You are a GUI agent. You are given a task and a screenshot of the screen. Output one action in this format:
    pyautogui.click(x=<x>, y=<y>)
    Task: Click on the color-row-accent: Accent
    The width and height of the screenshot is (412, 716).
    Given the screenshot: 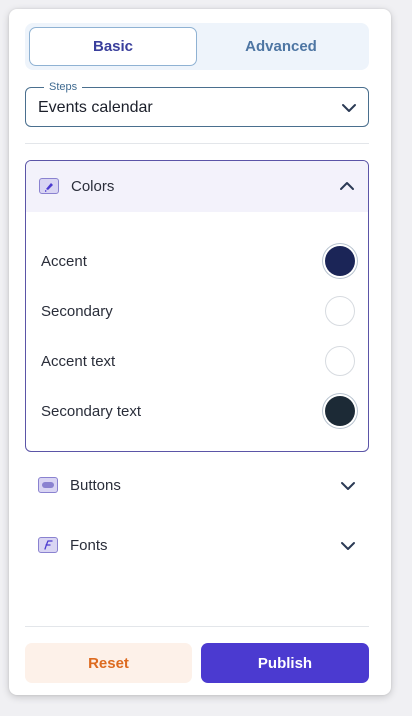 What is the action you would take?
    pyautogui.click(x=197, y=262)
    